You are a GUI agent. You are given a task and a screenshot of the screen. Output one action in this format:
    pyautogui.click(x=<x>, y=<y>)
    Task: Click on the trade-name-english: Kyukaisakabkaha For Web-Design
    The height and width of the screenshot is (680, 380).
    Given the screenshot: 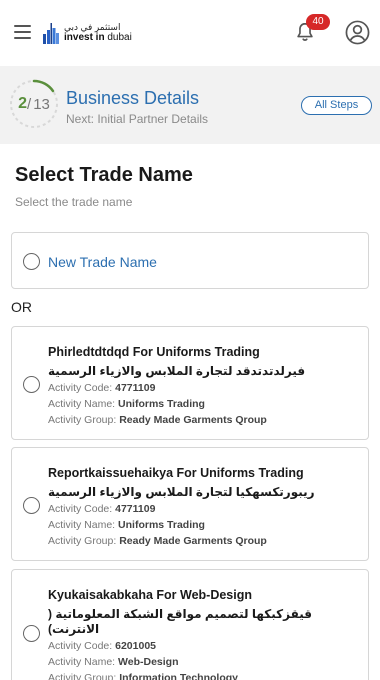 What is the action you would take?
    pyautogui.click(x=150, y=595)
    